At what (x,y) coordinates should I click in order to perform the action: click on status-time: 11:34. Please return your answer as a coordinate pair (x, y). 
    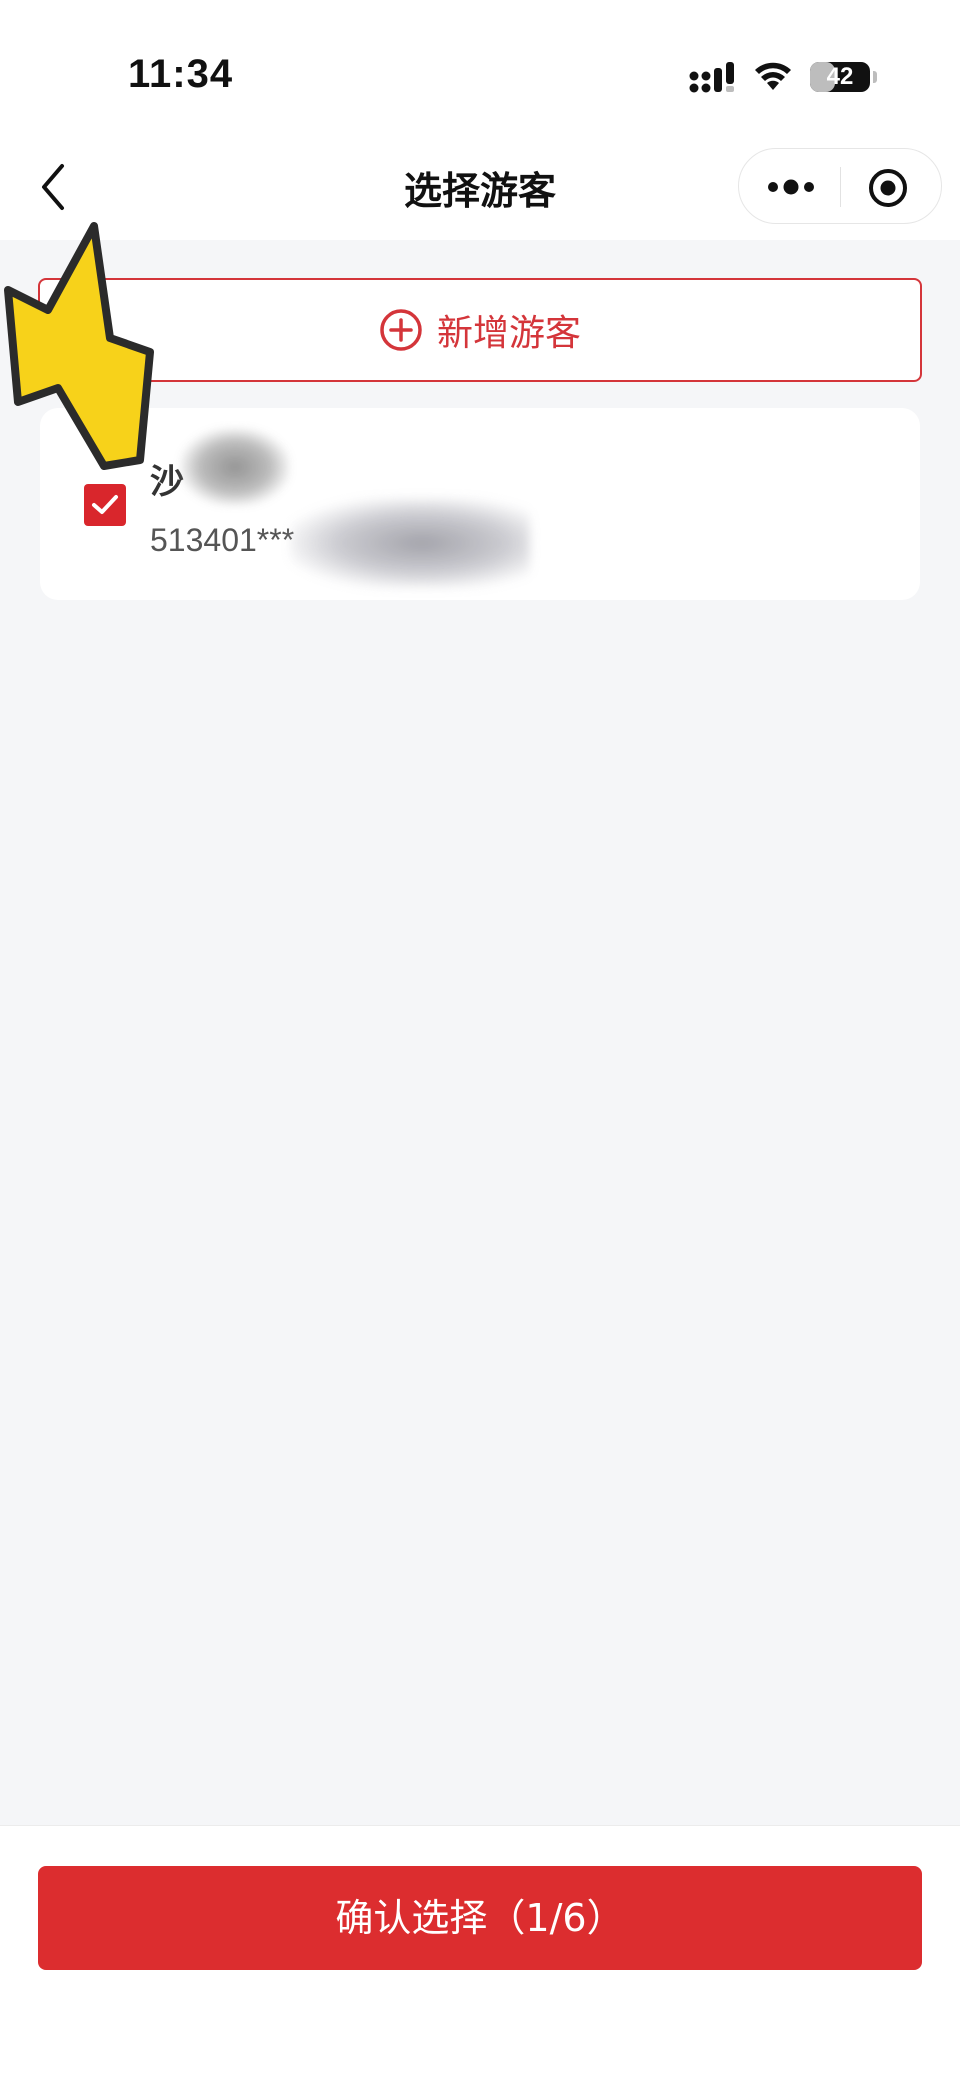
    Looking at the image, I should click on (181, 74).